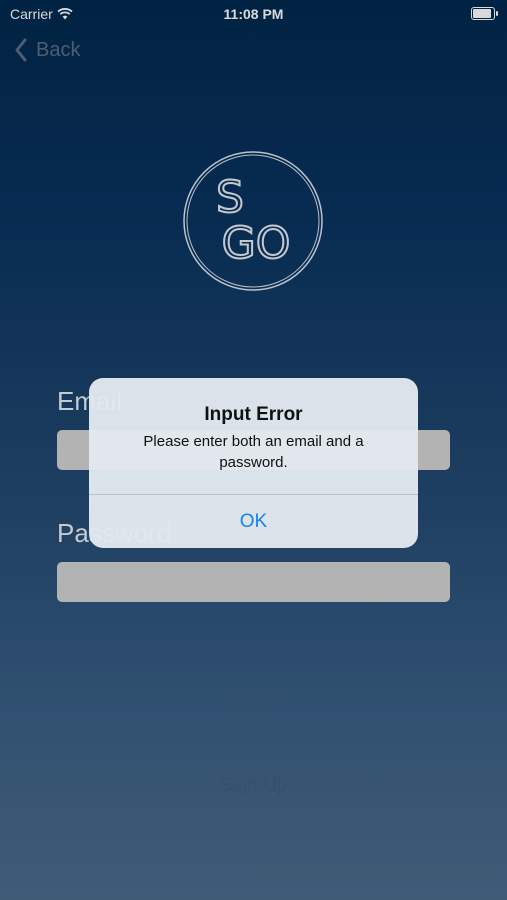  I want to click on alert-ok-button: OK, so click(253, 521).